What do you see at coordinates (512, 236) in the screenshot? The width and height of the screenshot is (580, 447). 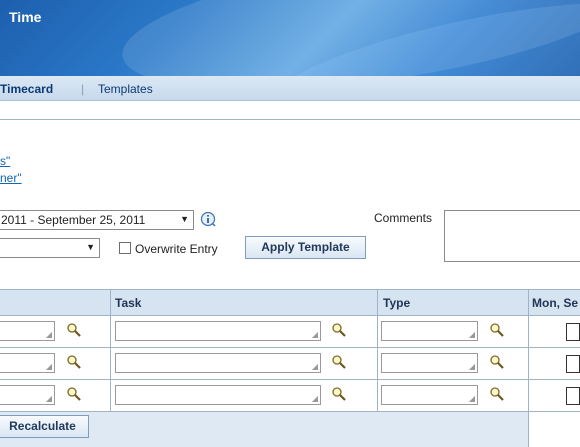 I see `comments-textarea` at bounding box center [512, 236].